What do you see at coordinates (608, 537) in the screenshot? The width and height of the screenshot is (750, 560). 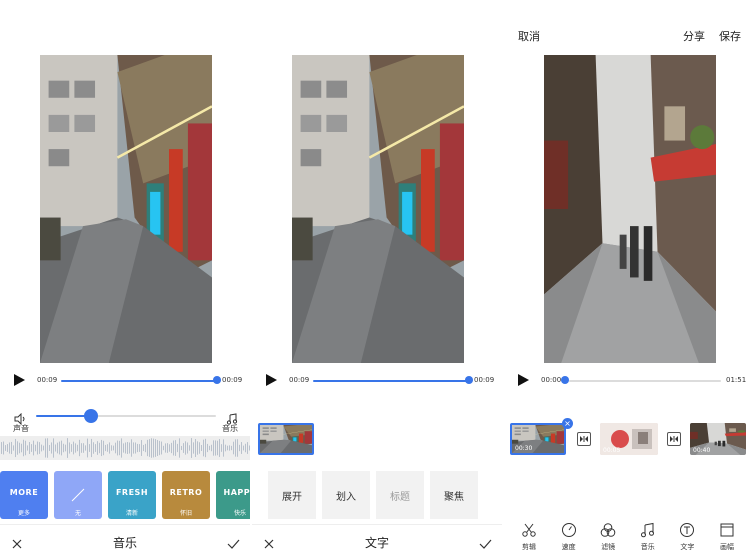 I see `tool-filter: 滤镜` at bounding box center [608, 537].